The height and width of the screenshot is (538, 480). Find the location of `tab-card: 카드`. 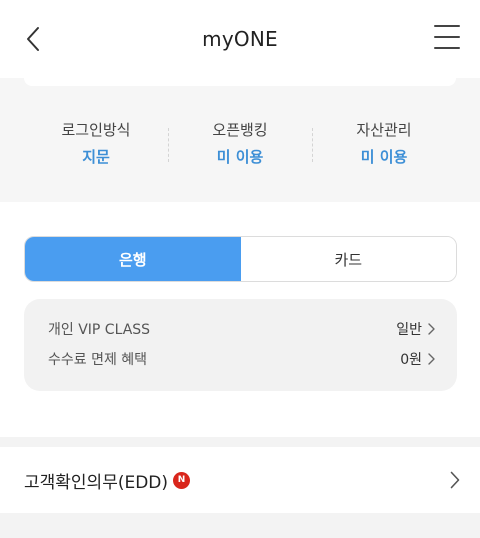

tab-card: 카드 is located at coordinates (348, 259).